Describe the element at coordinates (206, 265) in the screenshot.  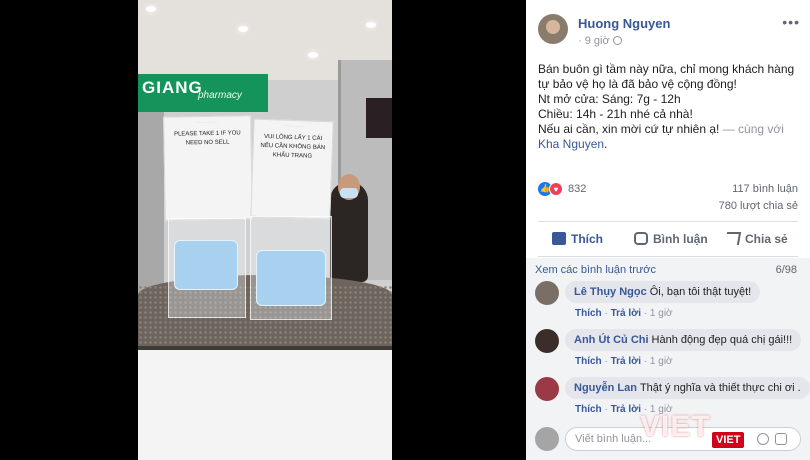
I see `face-masks-left` at that location.